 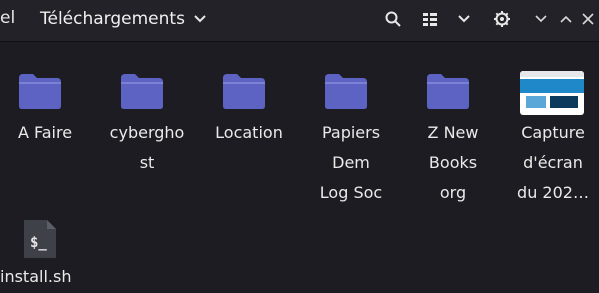 What do you see at coordinates (45, 132) in the screenshot?
I see `file-name: A Faire` at bounding box center [45, 132].